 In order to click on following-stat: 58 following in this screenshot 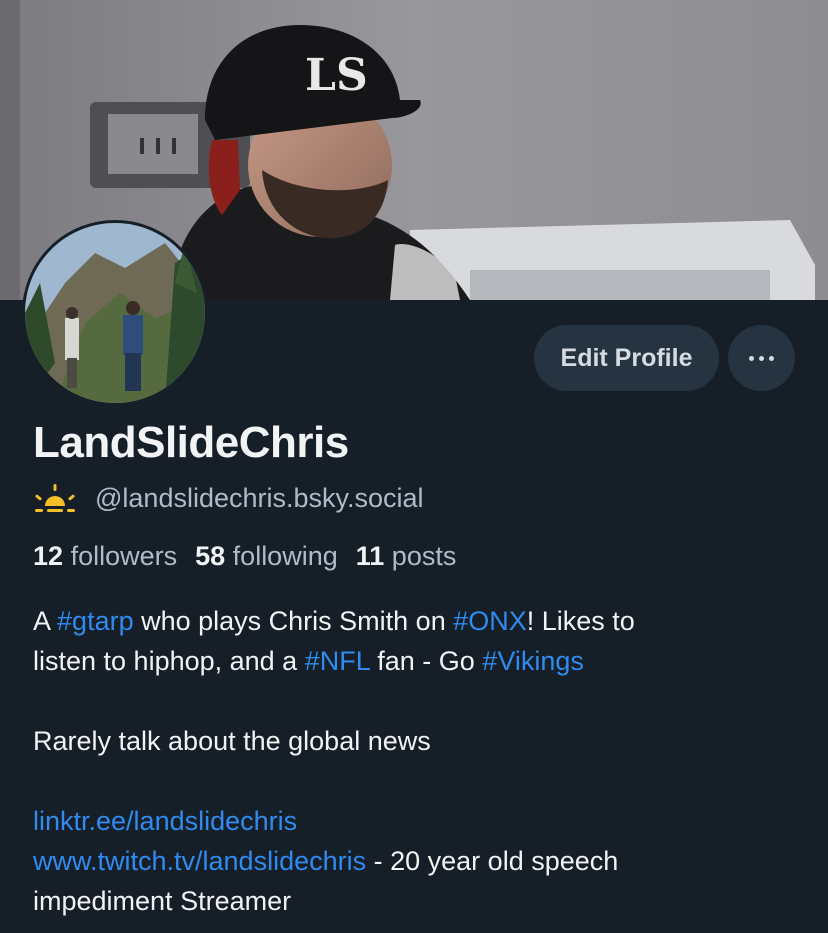, I will do `click(266, 556)`.